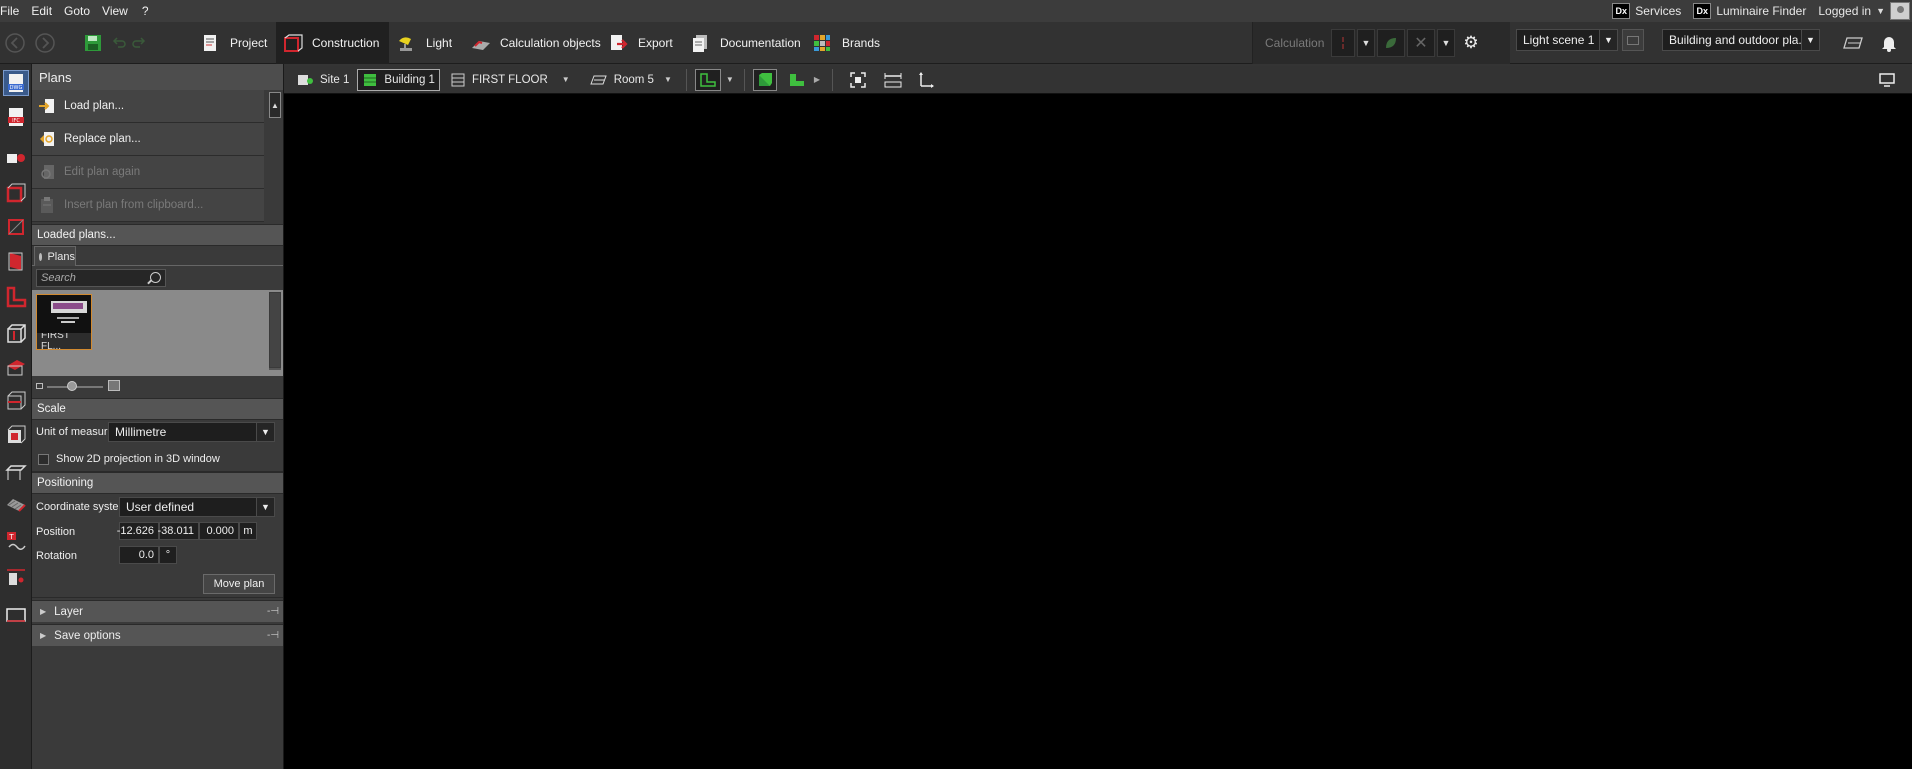 This screenshot has height=769, width=1912. Describe the element at coordinates (1391, 43) in the screenshot. I see `calculation-refresh-button` at that location.